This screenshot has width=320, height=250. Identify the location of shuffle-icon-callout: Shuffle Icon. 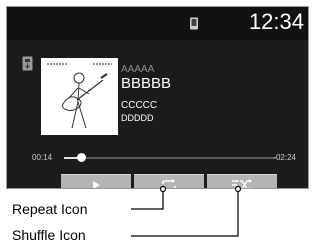
(49, 235).